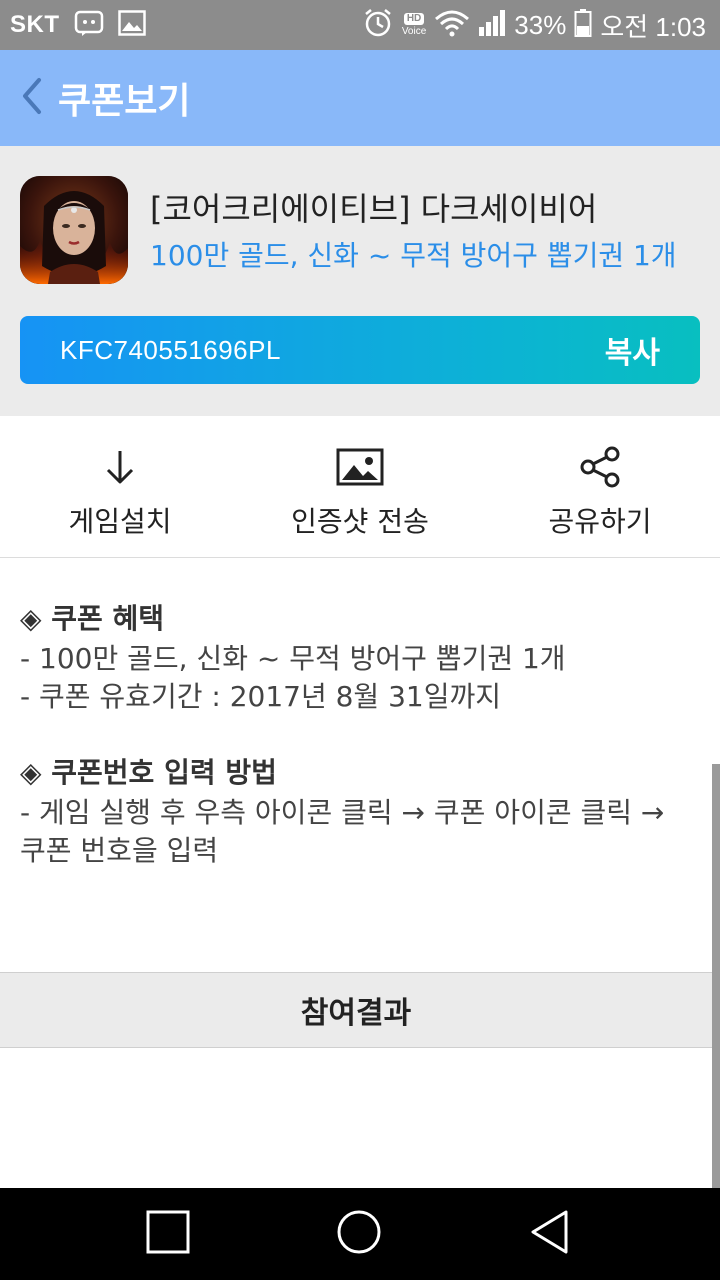 This screenshot has height=1280, width=720. Describe the element at coordinates (413, 255) in the screenshot. I see `reward-summary: 100만 골드, 신화 ~ 무적 방어구 뽑기권 1개` at that location.